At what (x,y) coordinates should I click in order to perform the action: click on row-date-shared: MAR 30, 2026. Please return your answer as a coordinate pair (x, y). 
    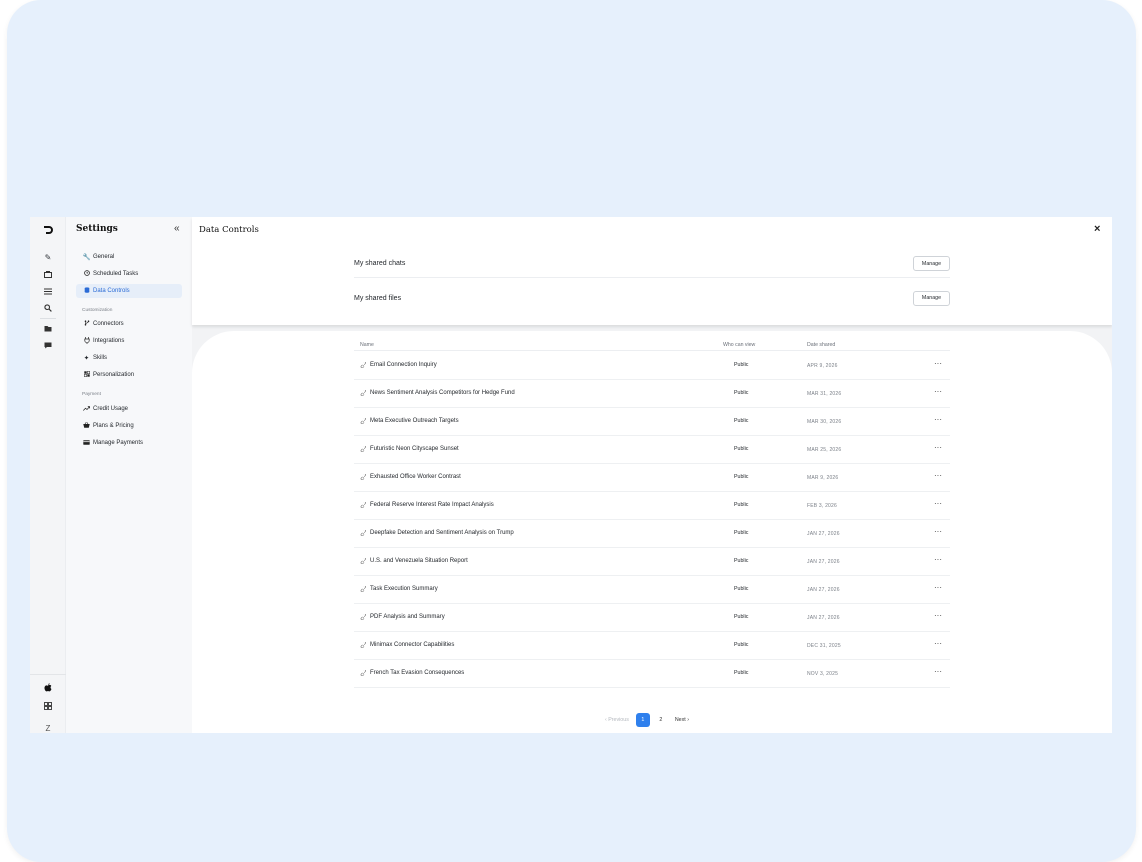
    Looking at the image, I should click on (824, 421).